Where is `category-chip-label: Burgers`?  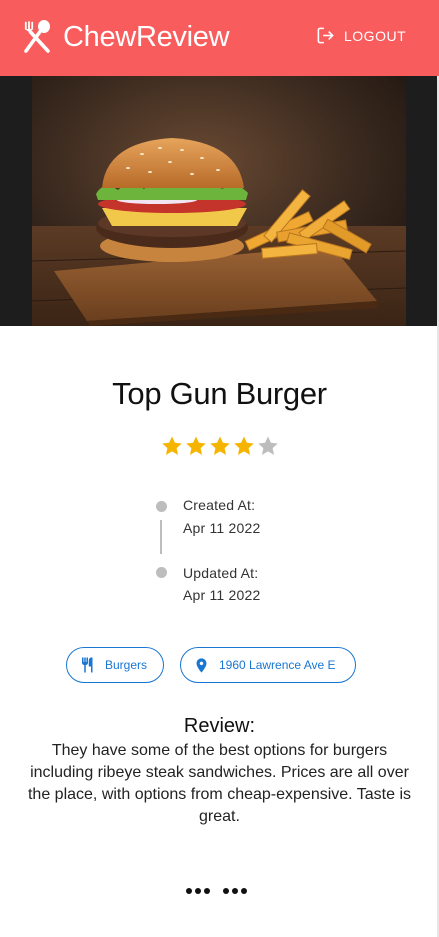 category-chip-label: Burgers is located at coordinates (126, 665).